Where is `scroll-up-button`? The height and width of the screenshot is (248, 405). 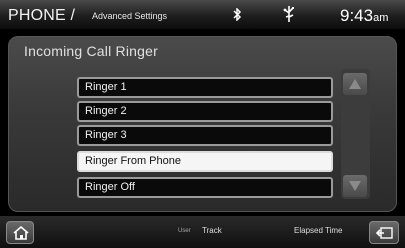
scroll-up-button is located at coordinates (355, 84).